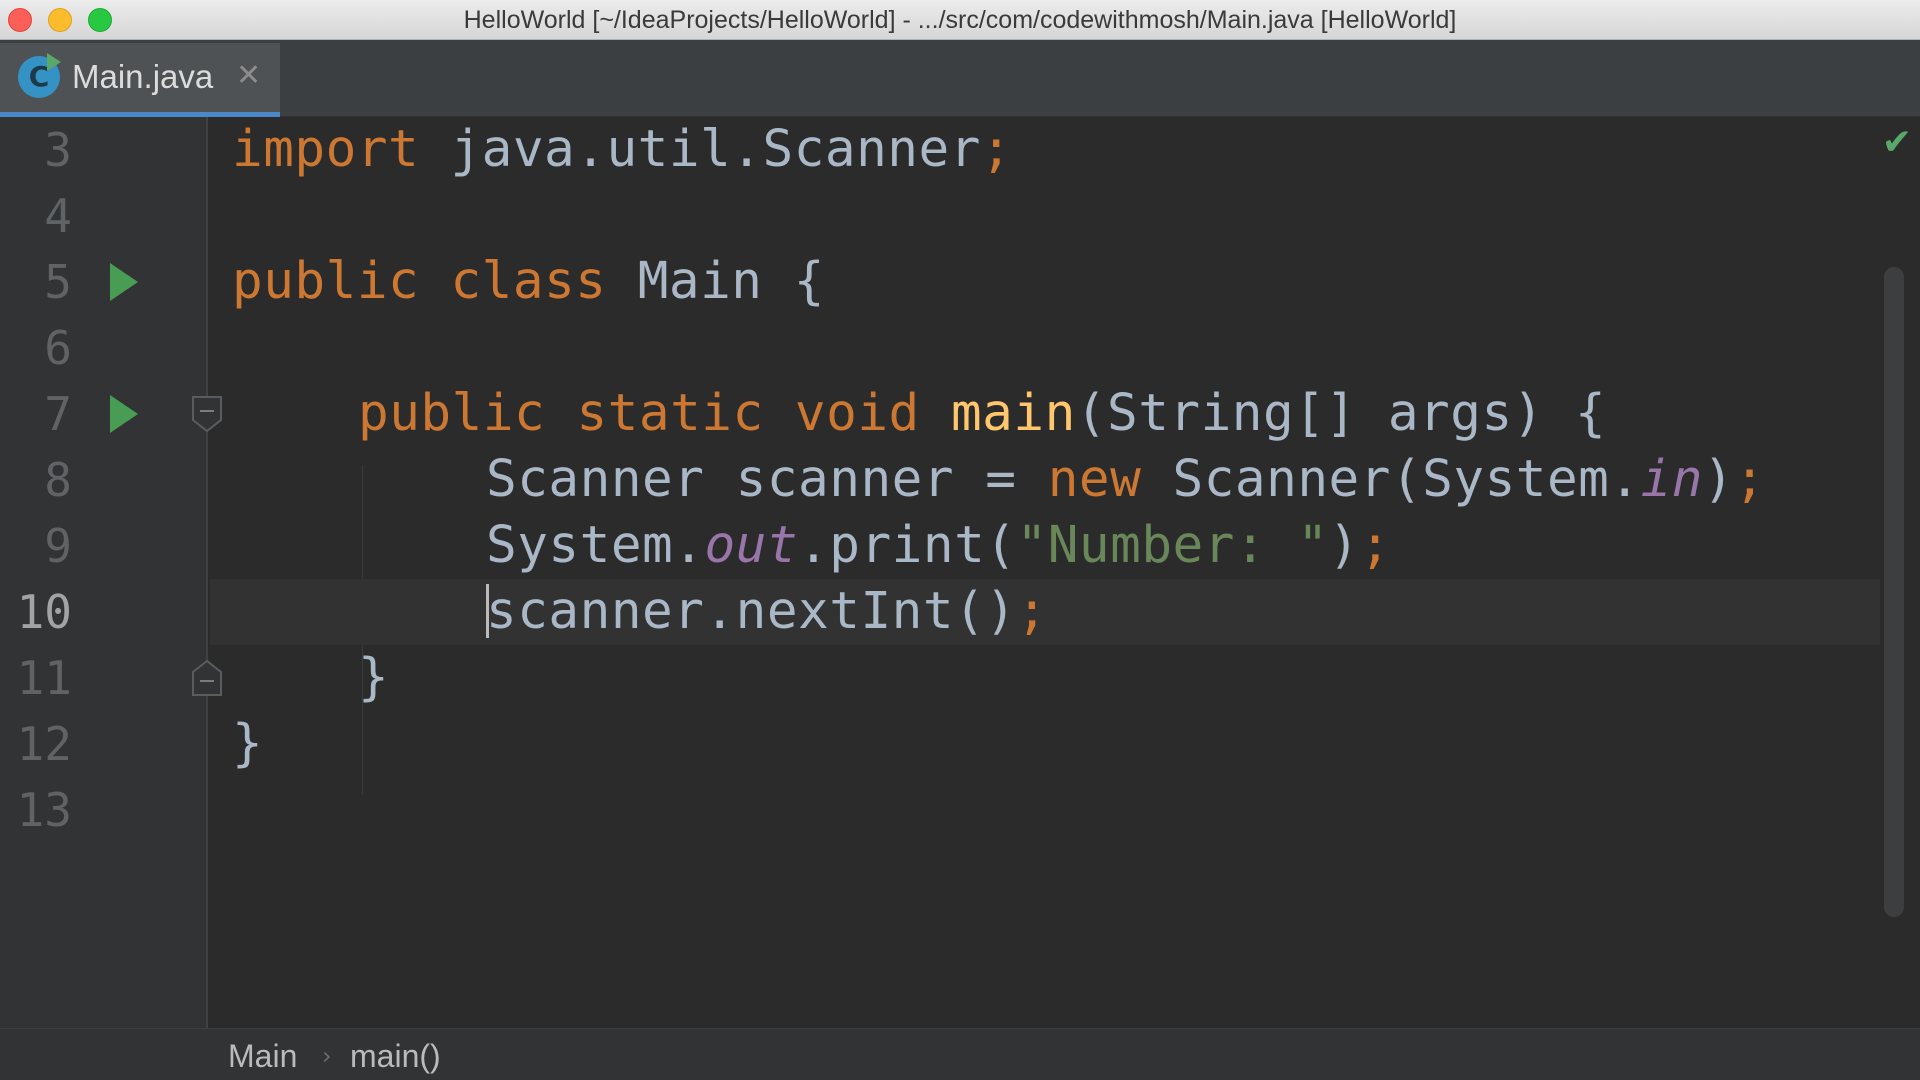 The width and height of the screenshot is (1920, 1080). What do you see at coordinates (58, 150) in the screenshot?
I see `line-number: 3` at bounding box center [58, 150].